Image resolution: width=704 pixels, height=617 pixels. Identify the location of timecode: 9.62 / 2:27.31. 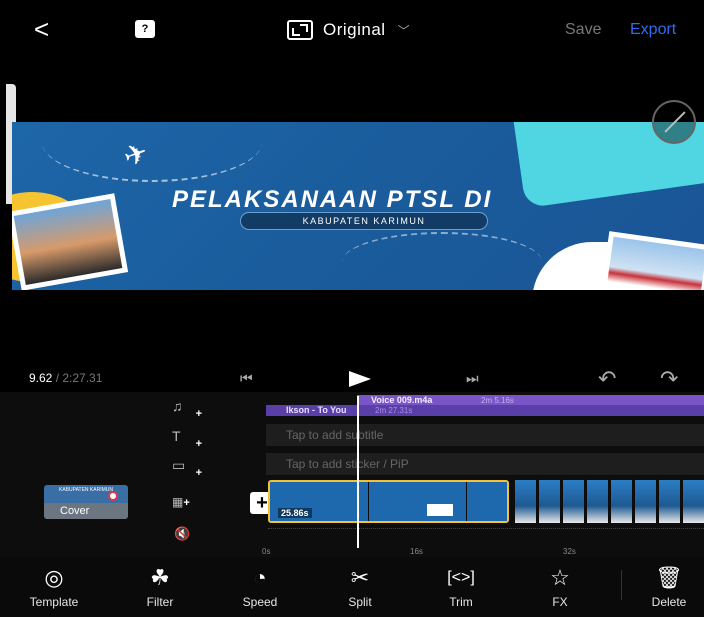
(65, 378).